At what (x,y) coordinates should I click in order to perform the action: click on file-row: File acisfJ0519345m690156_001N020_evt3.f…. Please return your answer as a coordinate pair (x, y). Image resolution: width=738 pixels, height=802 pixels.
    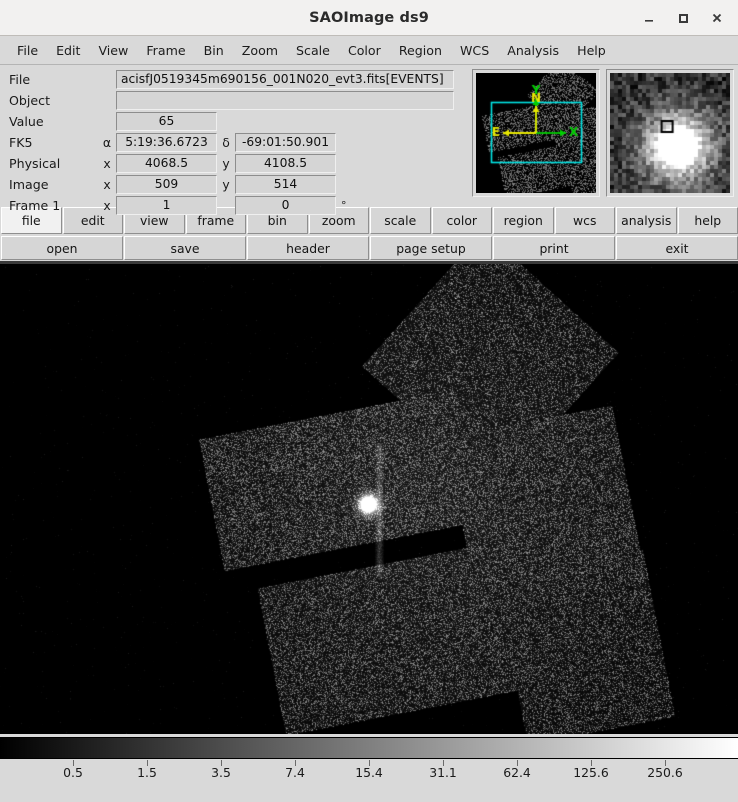
    Looking at the image, I should click on (234, 79).